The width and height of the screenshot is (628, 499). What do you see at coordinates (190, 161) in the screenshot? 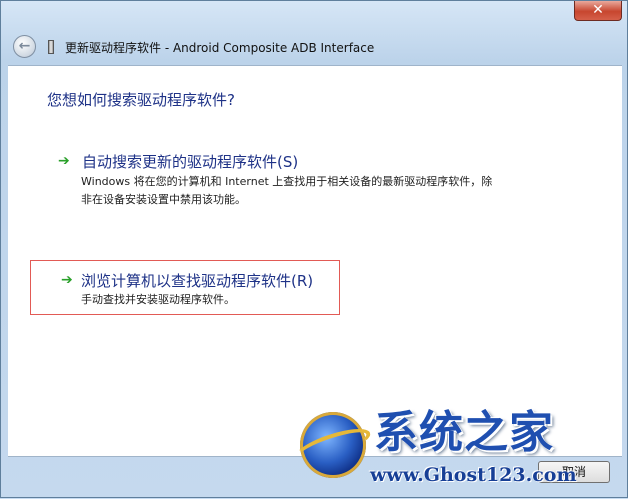
I see `auto-search-title: 自动搜索更新的驱动程序软件(S)` at bounding box center [190, 161].